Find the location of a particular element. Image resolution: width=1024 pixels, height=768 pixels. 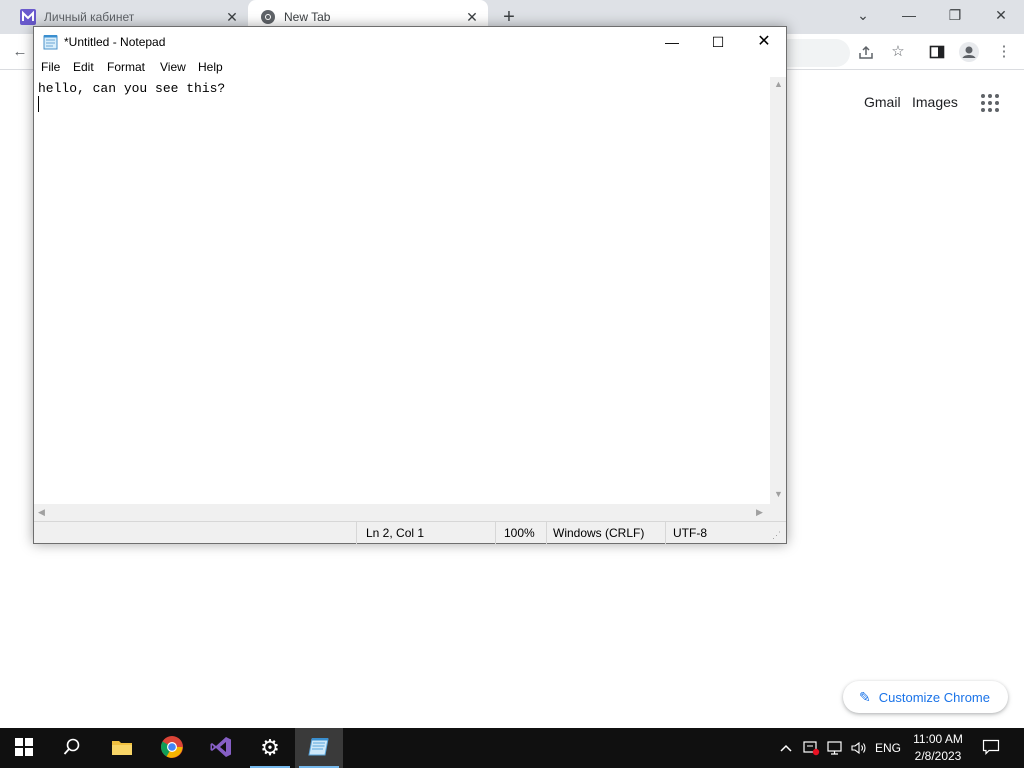

taskbar-file-explorer is located at coordinates (122, 748).